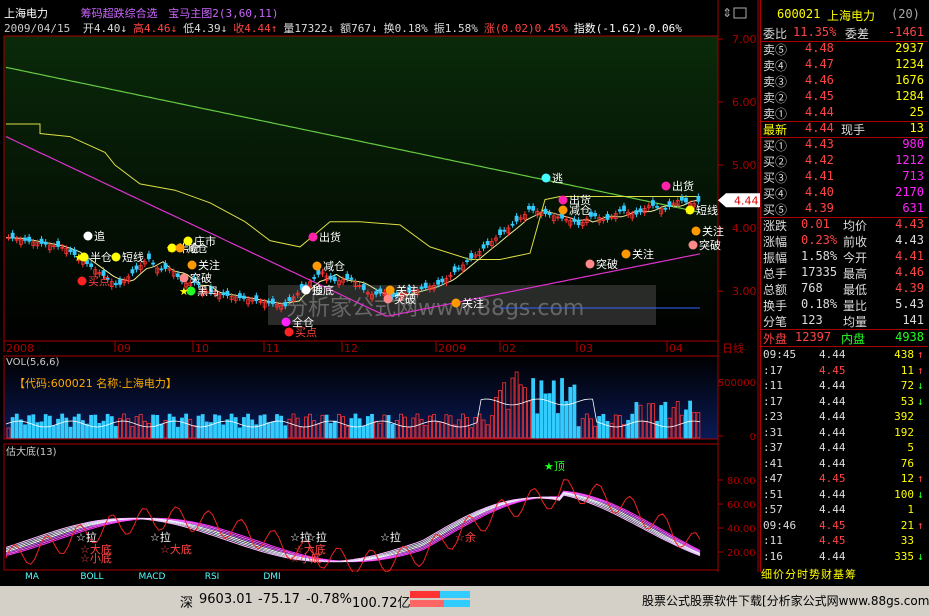  Describe the element at coordinates (920, 556) in the screenshot. I see `tick-arrow-icon: ↓` at that location.